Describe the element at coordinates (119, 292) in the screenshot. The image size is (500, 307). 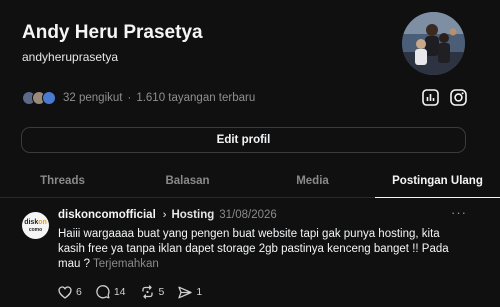
I see `reply-count: 14` at that location.